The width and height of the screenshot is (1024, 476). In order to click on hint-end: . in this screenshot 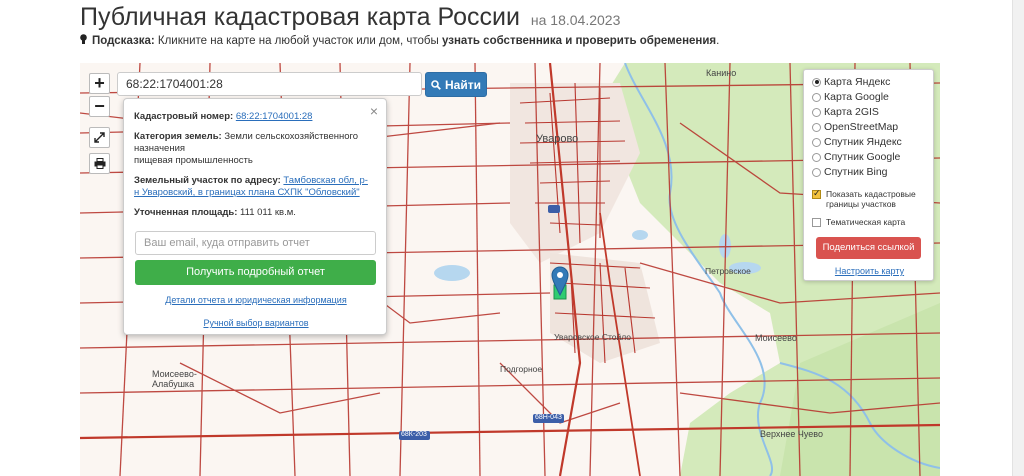, I will do `click(718, 41)`.